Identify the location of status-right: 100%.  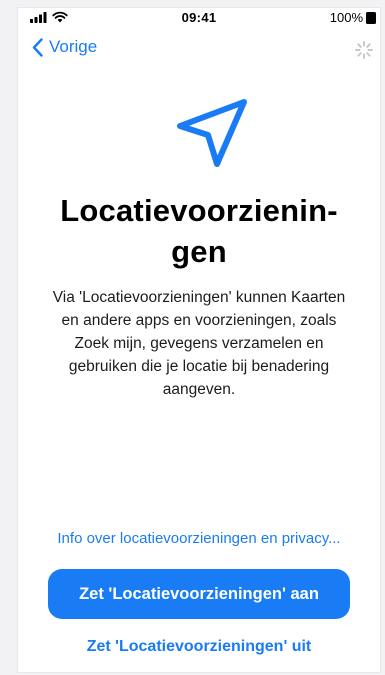
(353, 17).